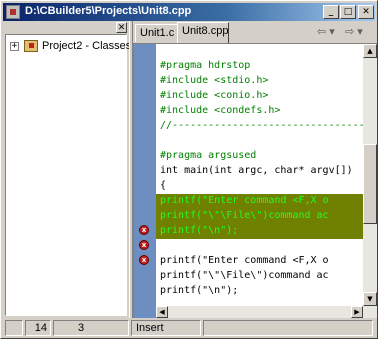  I want to click on forward-arrow-icon: ⇨ ▾, so click(354, 31).